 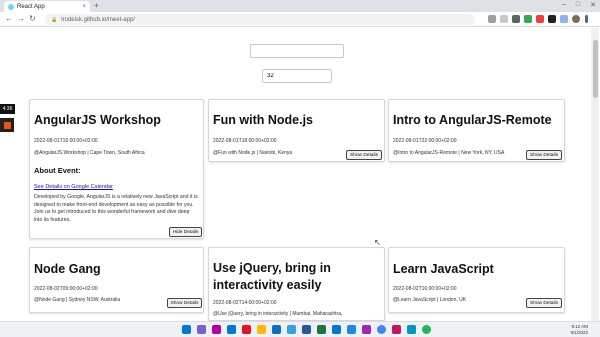 What do you see at coordinates (66, 289) in the screenshot?
I see `event-date: 2022-08-02T09:00:00+02:00` at bounding box center [66, 289].